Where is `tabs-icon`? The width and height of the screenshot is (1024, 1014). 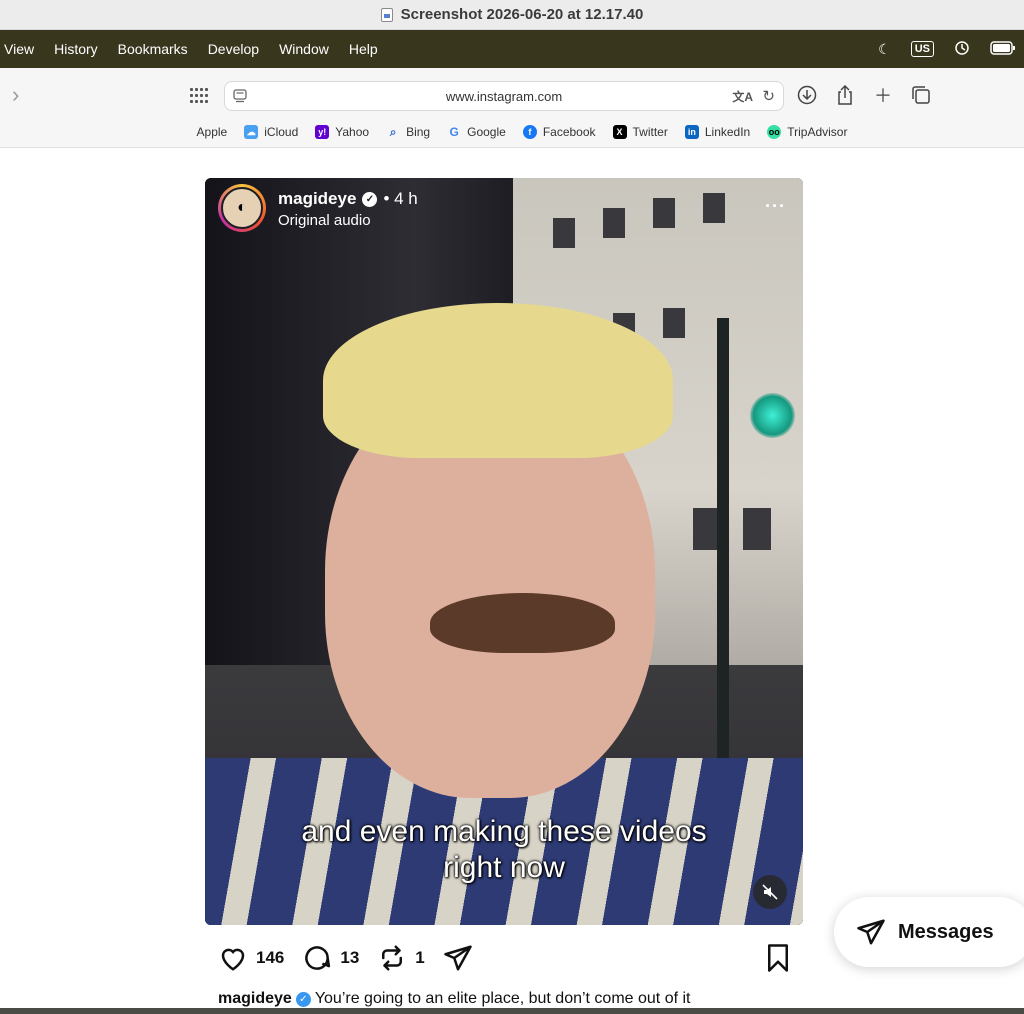
tabs-icon is located at coordinates (921, 95).